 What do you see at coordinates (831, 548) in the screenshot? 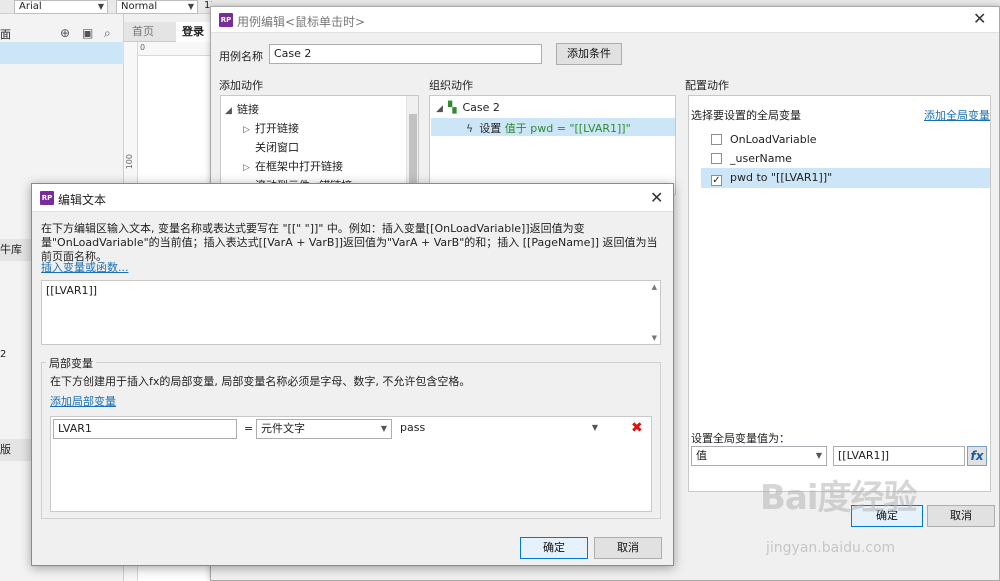
I see `baidu-watermark-url: jingyan.baidu.com` at bounding box center [831, 548].